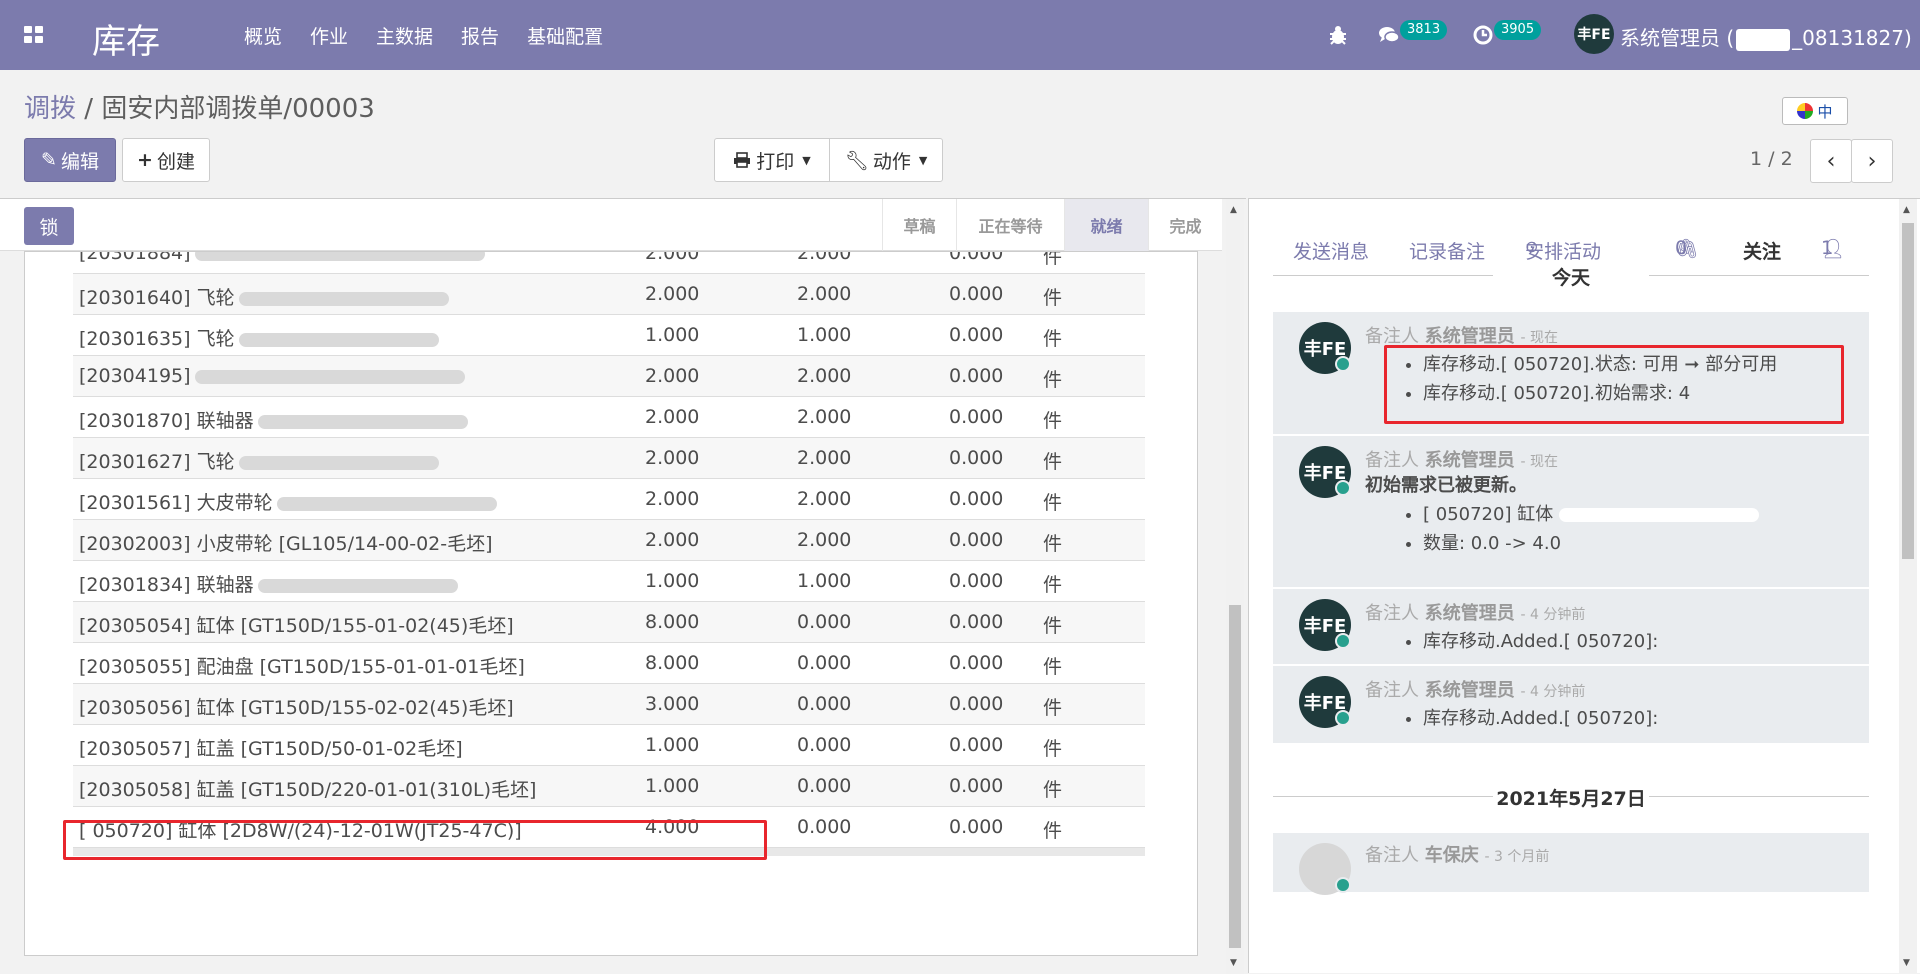 This screenshot has width=1920, height=974. Describe the element at coordinates (1331, 250) in the screenshot. I see `send-message-button: 发送消息` at that location.